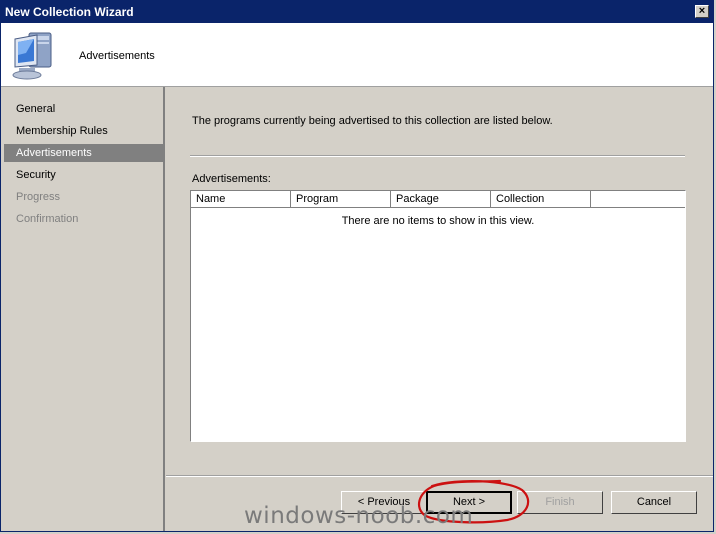  What do you see at coordinates (83, 109) in the screenshot?
I see `nav-item-general: General` at bounding box center [83, 109].